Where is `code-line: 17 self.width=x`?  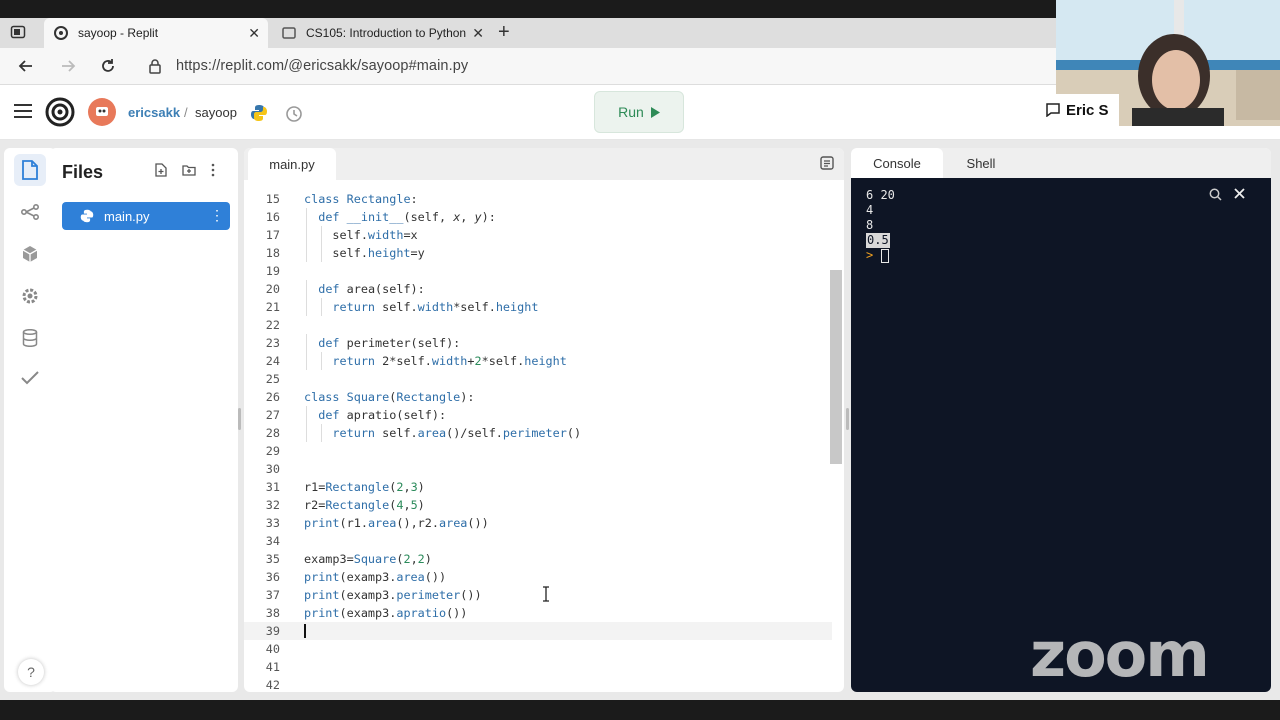
code-line: 17 self.width=x is located at coordinates (538, 235).